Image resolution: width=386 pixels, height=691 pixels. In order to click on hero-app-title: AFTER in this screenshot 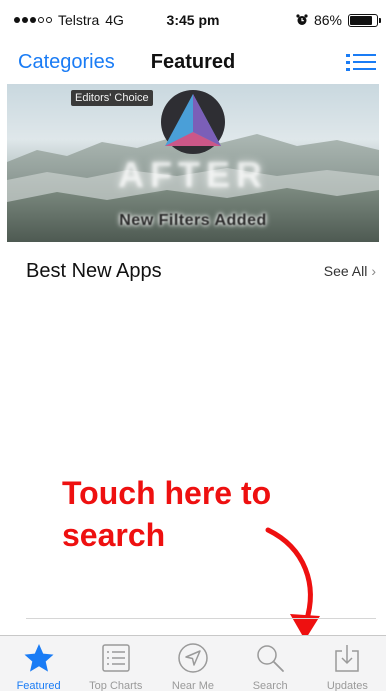, I will do `click(193, 174)`.